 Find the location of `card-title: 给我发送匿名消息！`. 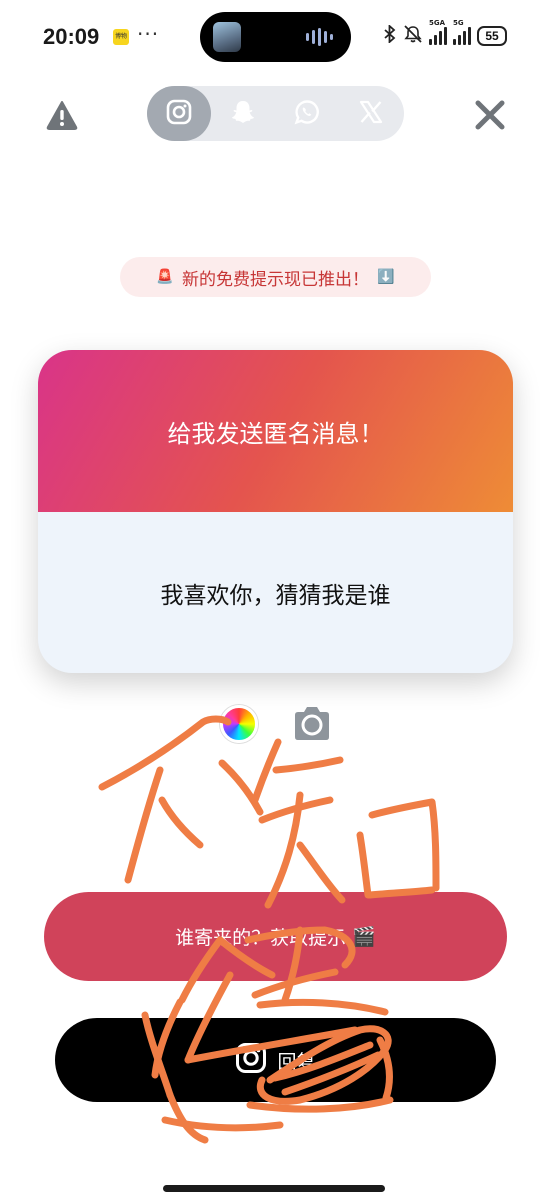

card-title: 给我发送匿名消息！ is located at coordinates (275, 433).